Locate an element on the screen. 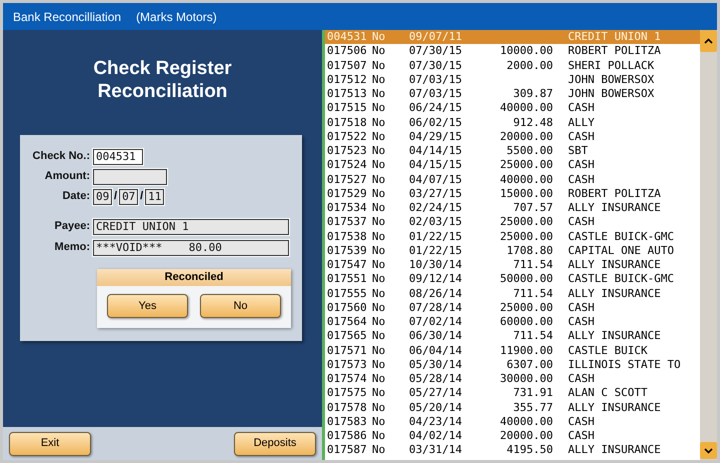 The image size is (720, 463). check-row: 017539 No 01/22/15 1708.80 CAPITAL ONE AUTO is located at coordinates (512, 251).